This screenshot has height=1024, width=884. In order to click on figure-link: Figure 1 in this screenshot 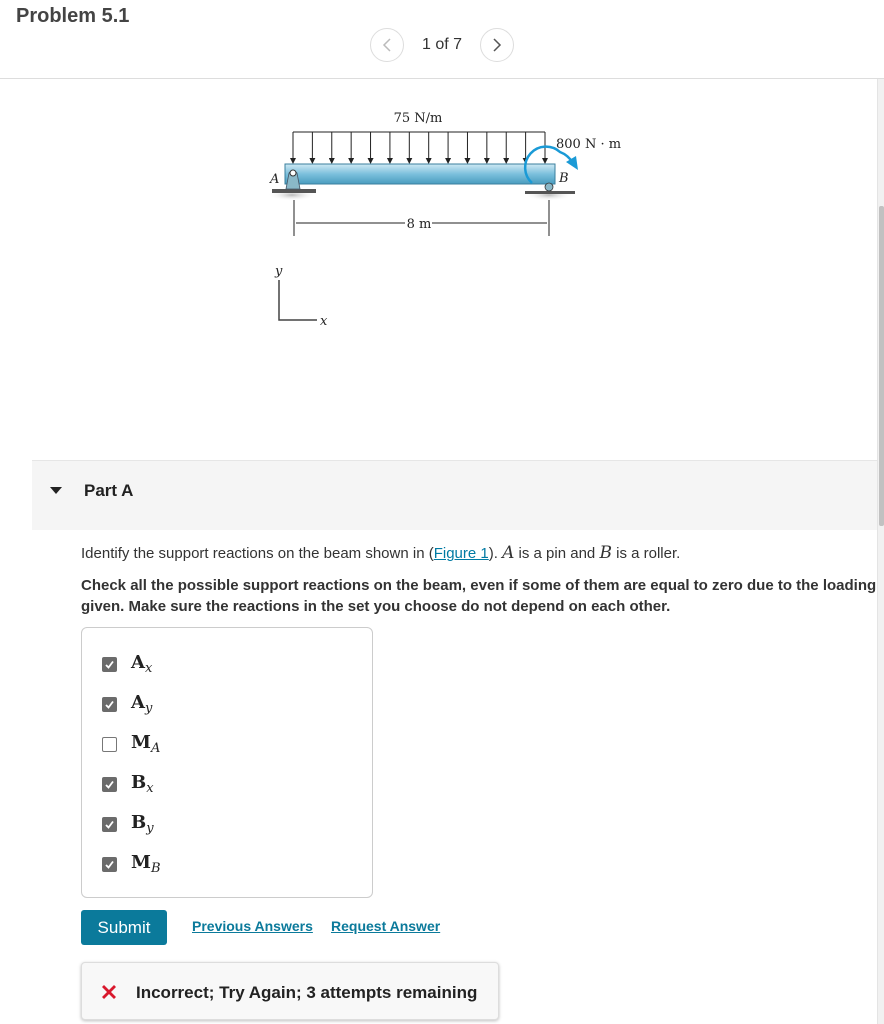, I will do `click(461, 553)`.